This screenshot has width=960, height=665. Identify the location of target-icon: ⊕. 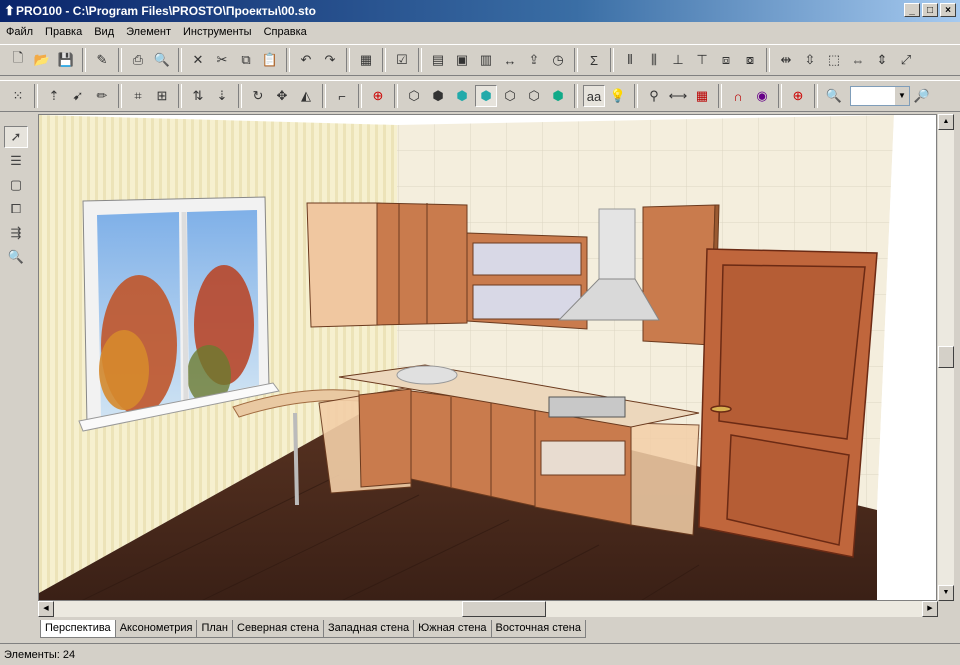
(378, 96).